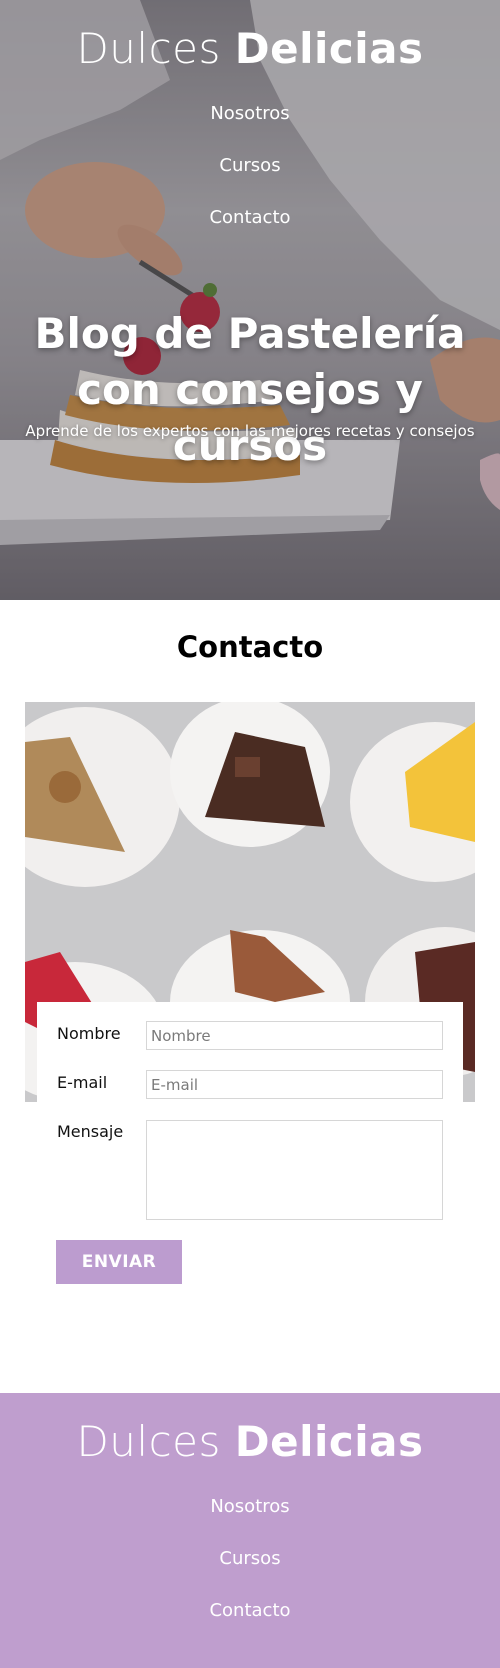 Image resolution: width=500 pixels, height=1668 pixels. I want to click on email-label: E-mail, so click(82, 1082).